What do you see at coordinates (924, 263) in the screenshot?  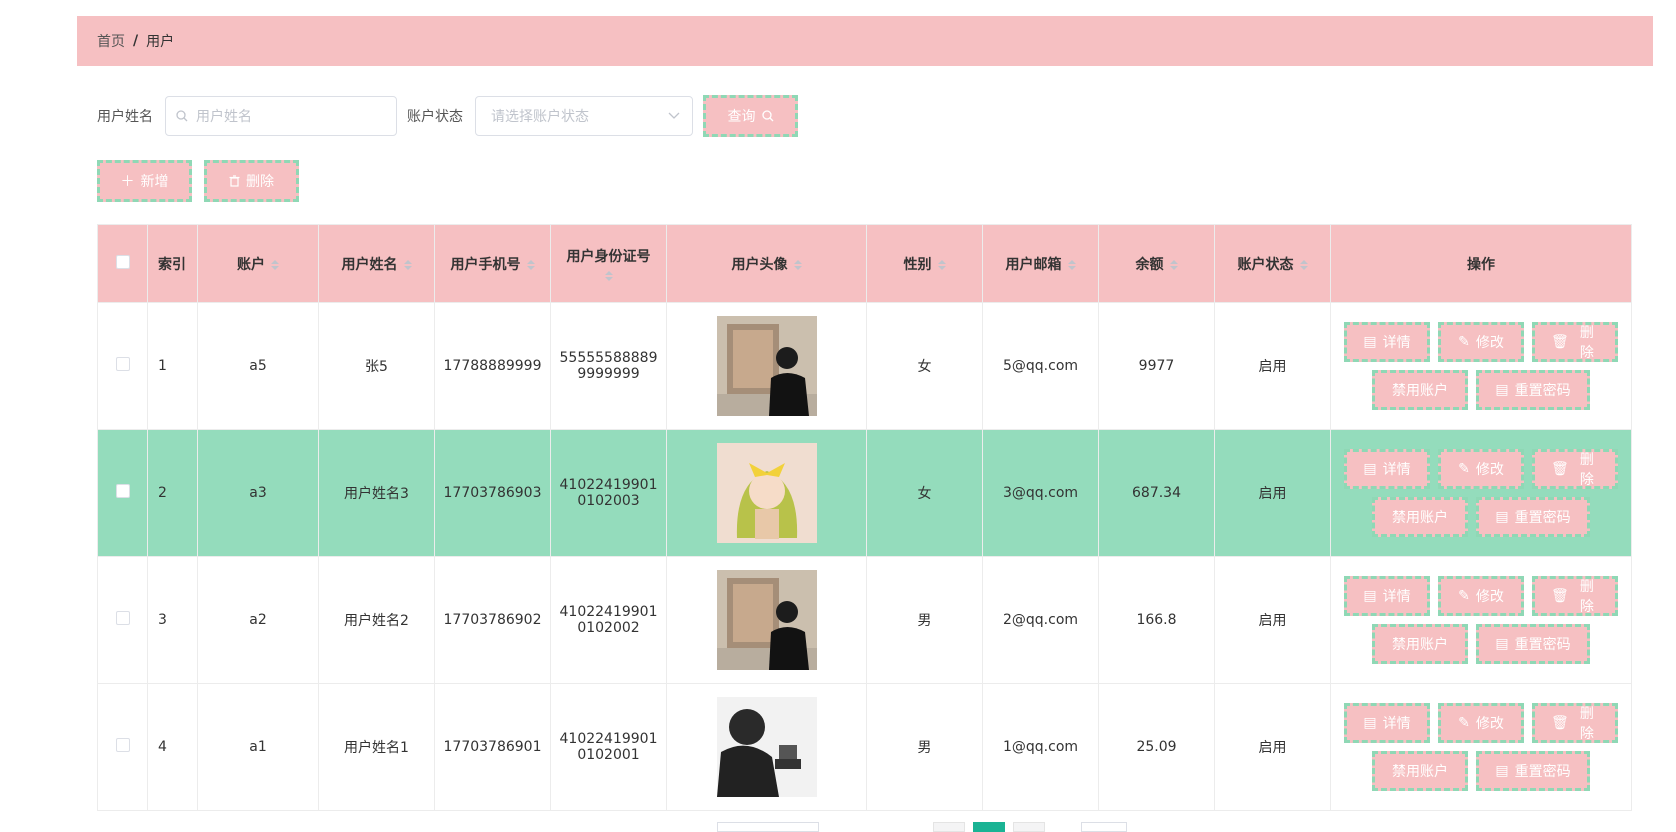 I see `header-gender: 性别` at bounding box center [924, 263].